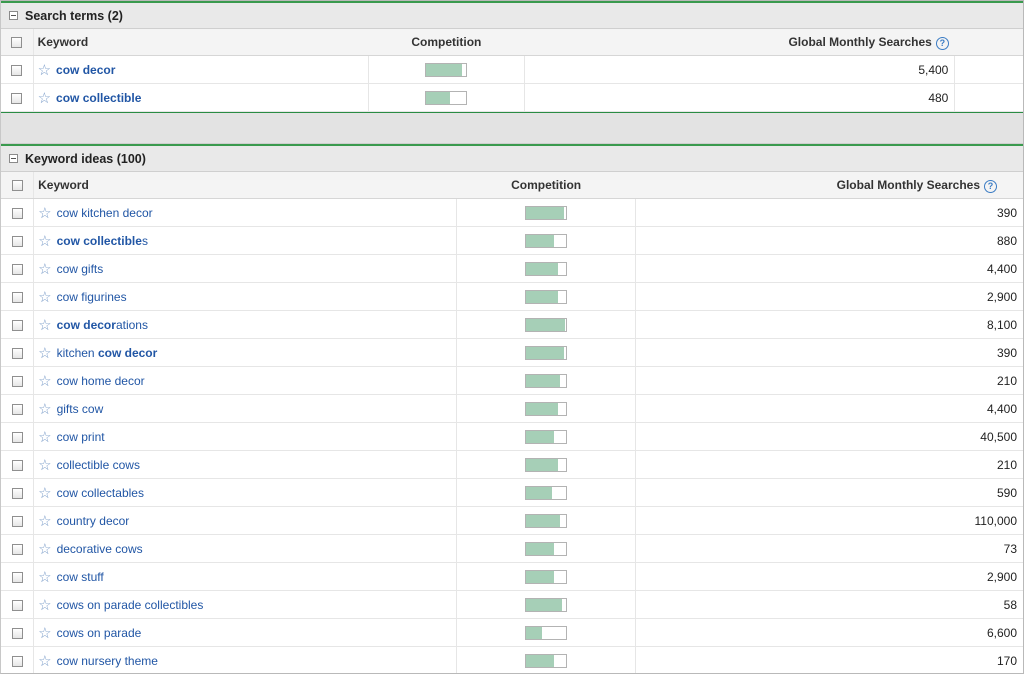  Describe the element at coordinates (107, 661) in the screenshot. I see `keyword-link: cow nursery theme` at that location.